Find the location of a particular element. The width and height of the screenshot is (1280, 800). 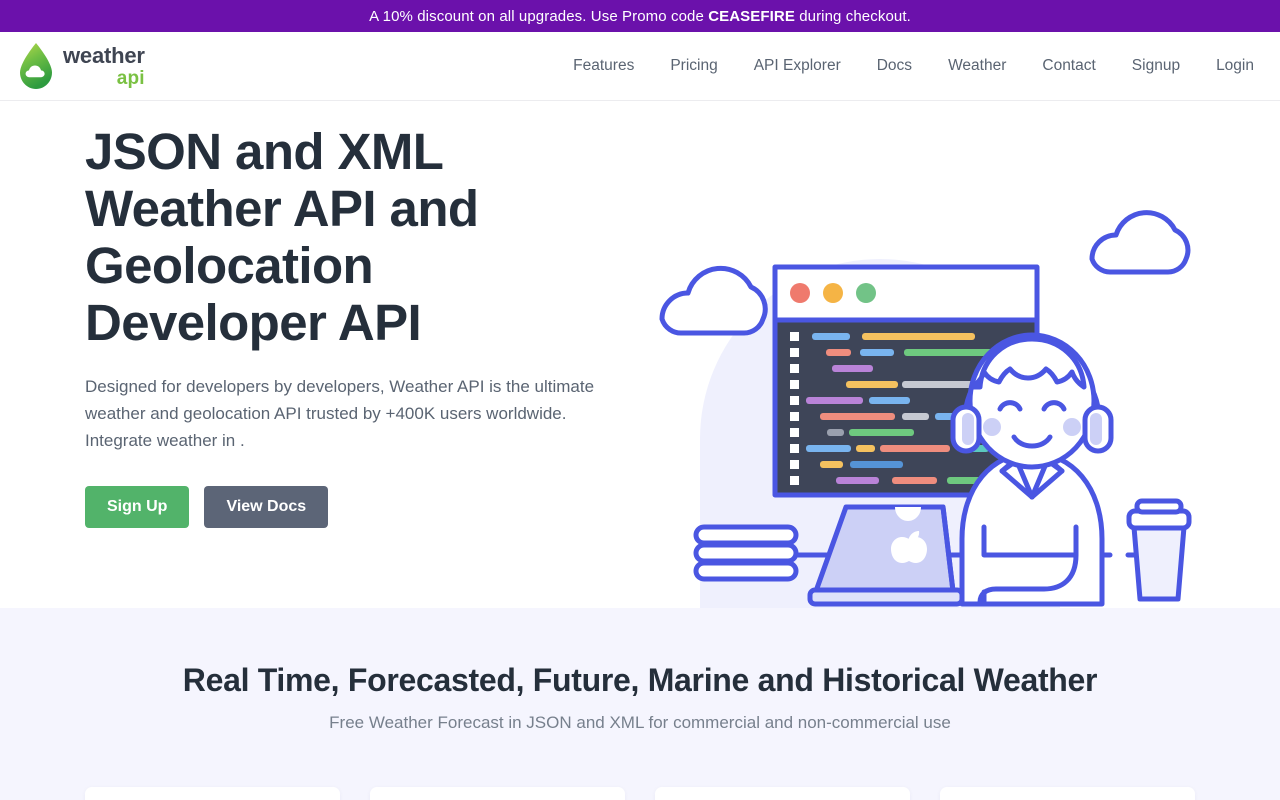

promo-text-after: during checkout. is located at coordinates (852, 16).